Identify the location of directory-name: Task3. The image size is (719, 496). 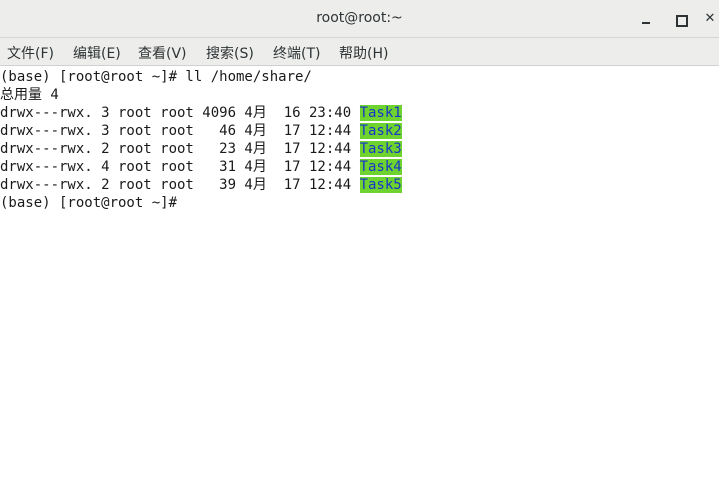
(380, 149).